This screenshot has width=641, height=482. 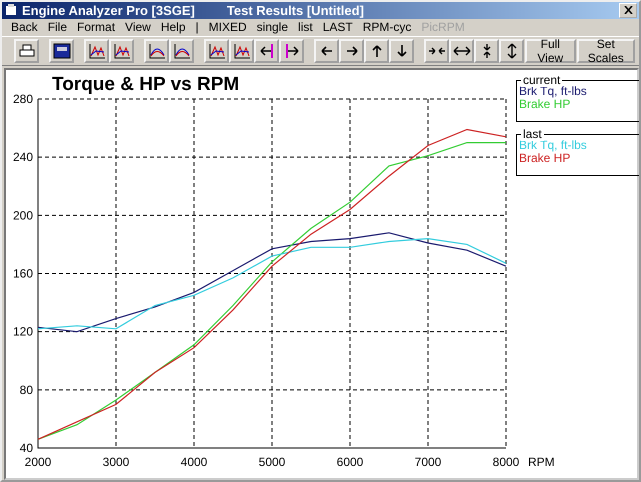 I want to click on expand-horizontal-button, so click(x=461, y=51).